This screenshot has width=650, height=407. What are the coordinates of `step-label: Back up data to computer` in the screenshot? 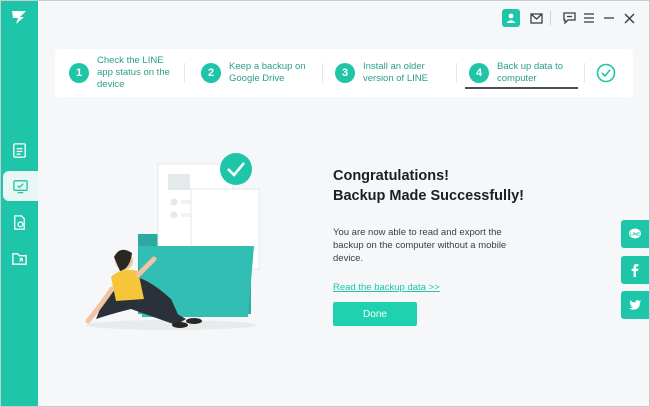 It's located at (530, 72).